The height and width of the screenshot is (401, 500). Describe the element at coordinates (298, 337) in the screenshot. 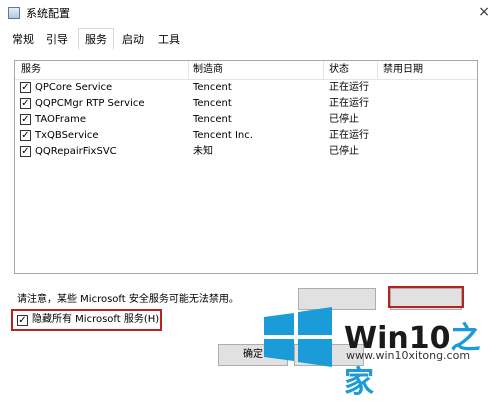

I see `windows-logo-icon` at that location.